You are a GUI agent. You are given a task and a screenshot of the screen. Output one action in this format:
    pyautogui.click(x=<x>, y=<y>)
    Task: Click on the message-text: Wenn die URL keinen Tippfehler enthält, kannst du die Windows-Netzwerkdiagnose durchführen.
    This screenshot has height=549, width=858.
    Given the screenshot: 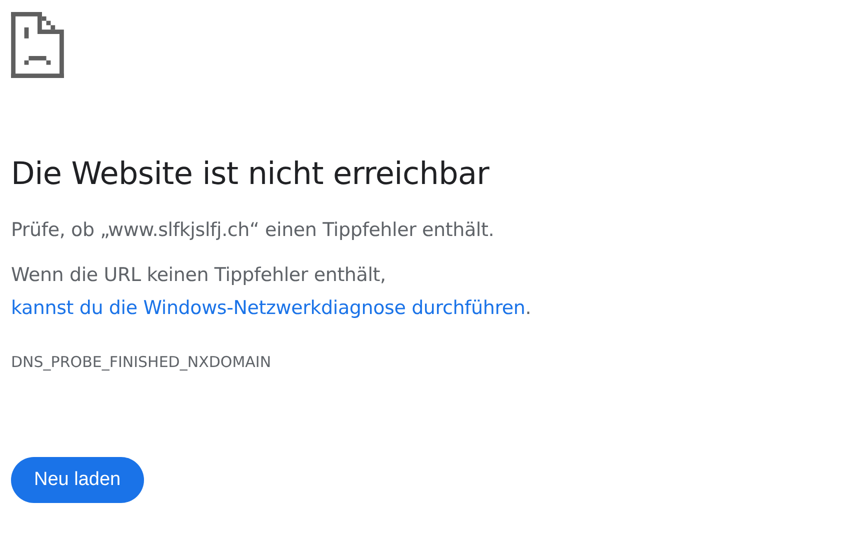 What is the action you would take?
    pyautogui.click(x=271, y=292)
    